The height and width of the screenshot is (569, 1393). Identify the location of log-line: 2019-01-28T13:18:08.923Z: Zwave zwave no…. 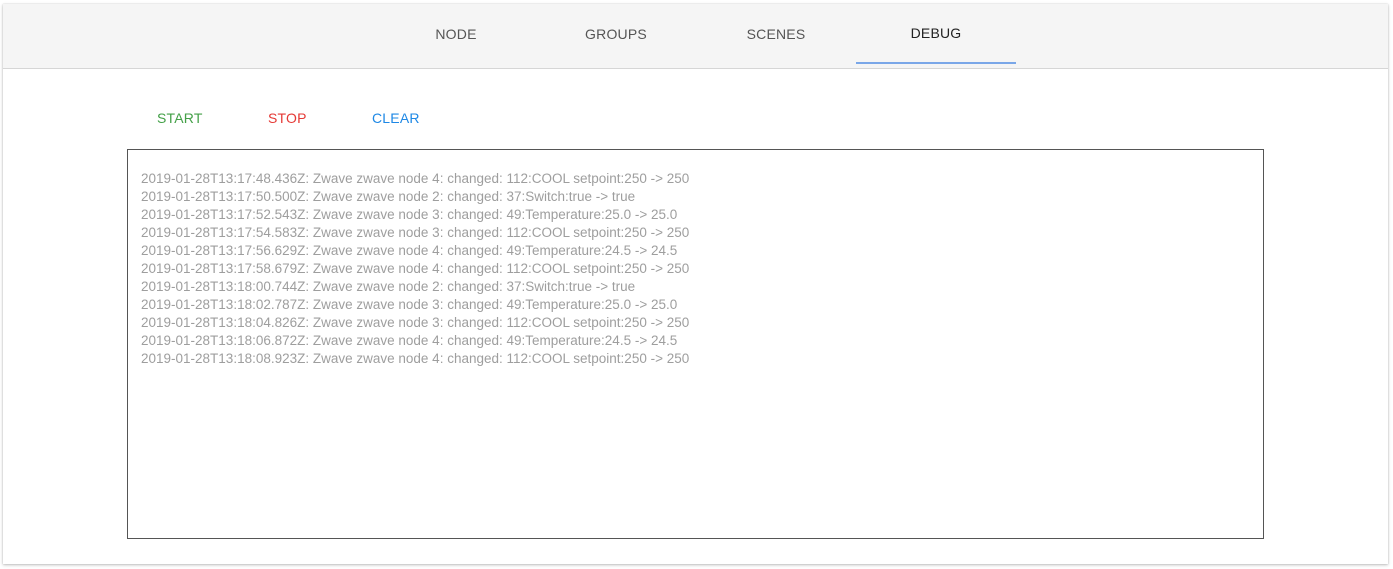
(415, 358).